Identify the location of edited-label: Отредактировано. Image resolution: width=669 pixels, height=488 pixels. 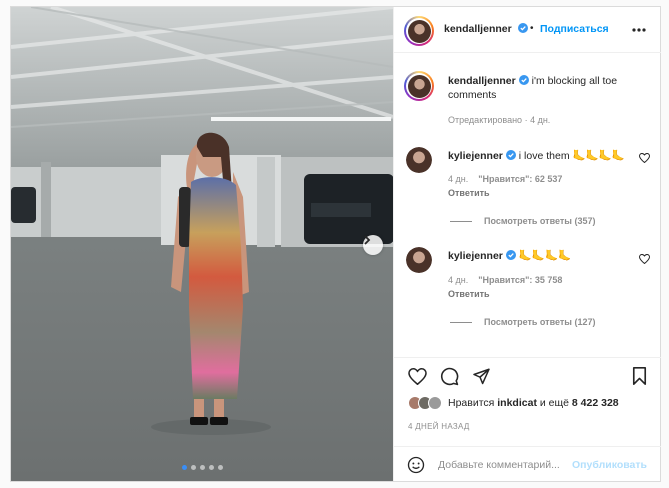
(485, 120).